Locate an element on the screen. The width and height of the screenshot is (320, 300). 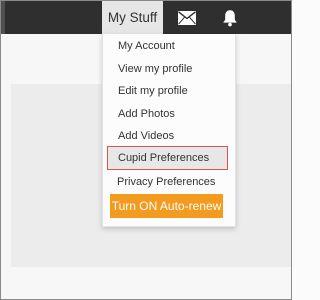
menu-item-view-profile: View my profile is located at coordinates (169, 69).